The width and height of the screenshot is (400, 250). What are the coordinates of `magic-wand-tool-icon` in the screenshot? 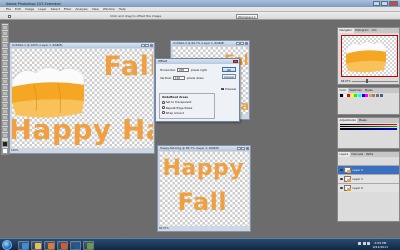 It's located at (5, 45).